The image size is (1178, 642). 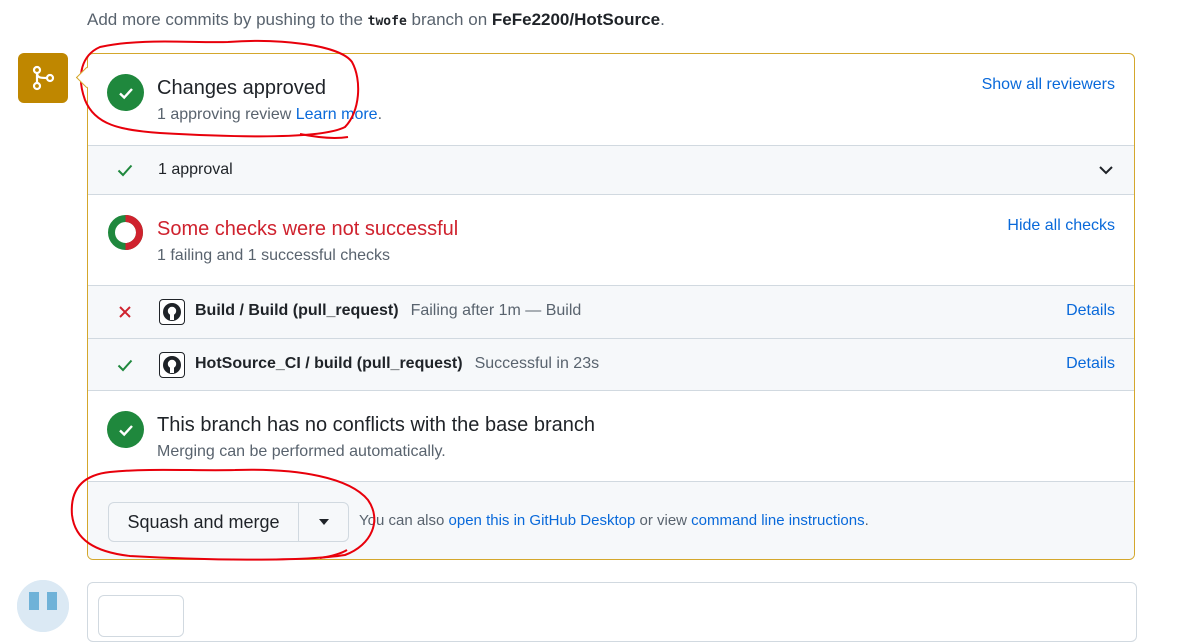 I want to click on merge-hint-suffix: ., so click(x=866, y=520).